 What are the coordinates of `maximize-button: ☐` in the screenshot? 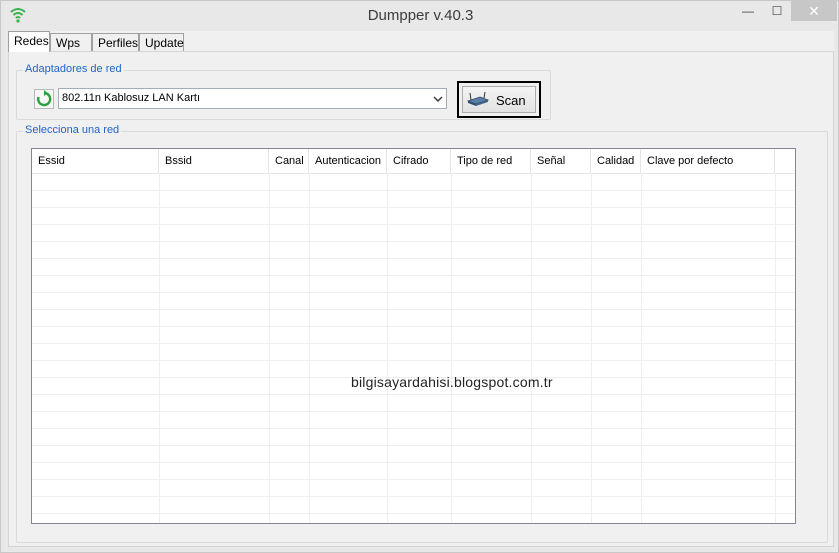 It's located at (777, 11).